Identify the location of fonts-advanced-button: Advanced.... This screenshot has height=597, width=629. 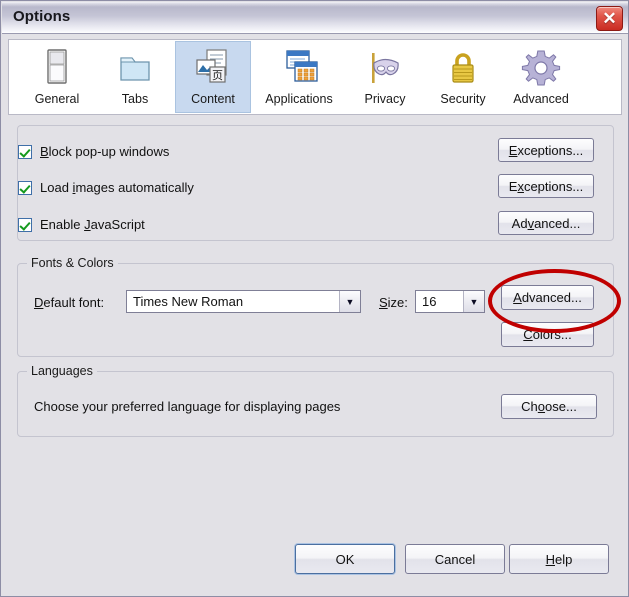
(547, 297).